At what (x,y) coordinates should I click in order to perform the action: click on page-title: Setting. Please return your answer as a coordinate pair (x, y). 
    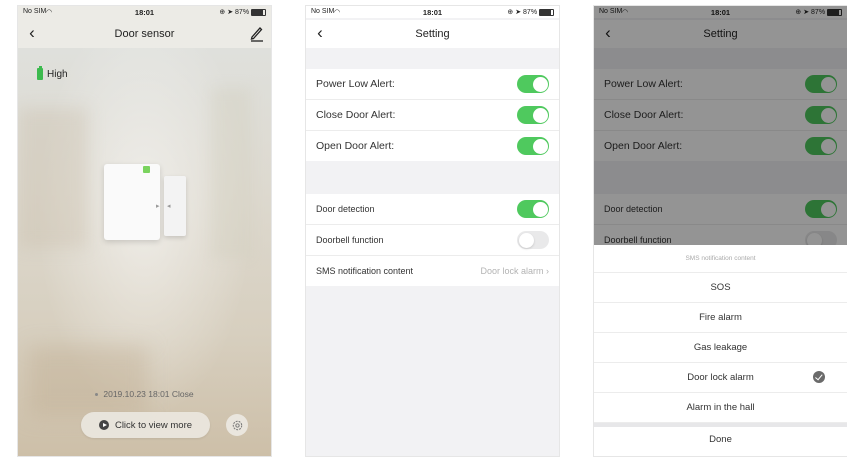
    Looking at the image, I should click on (432, 34).